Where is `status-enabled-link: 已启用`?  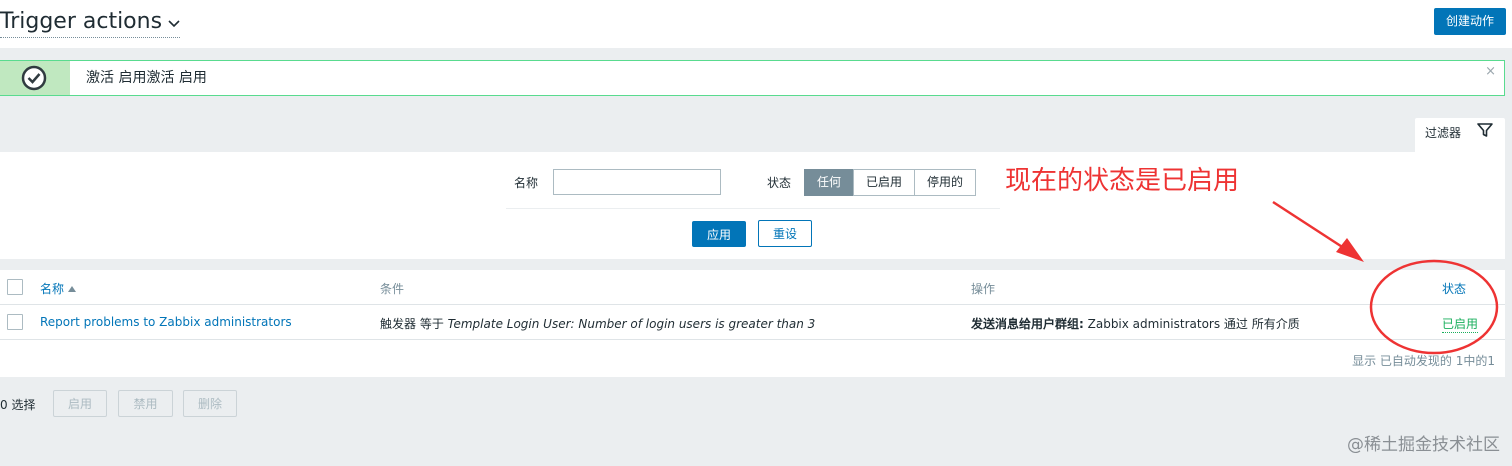 status-enabled-link: 已启用 is located at coordinates (1460, 324).